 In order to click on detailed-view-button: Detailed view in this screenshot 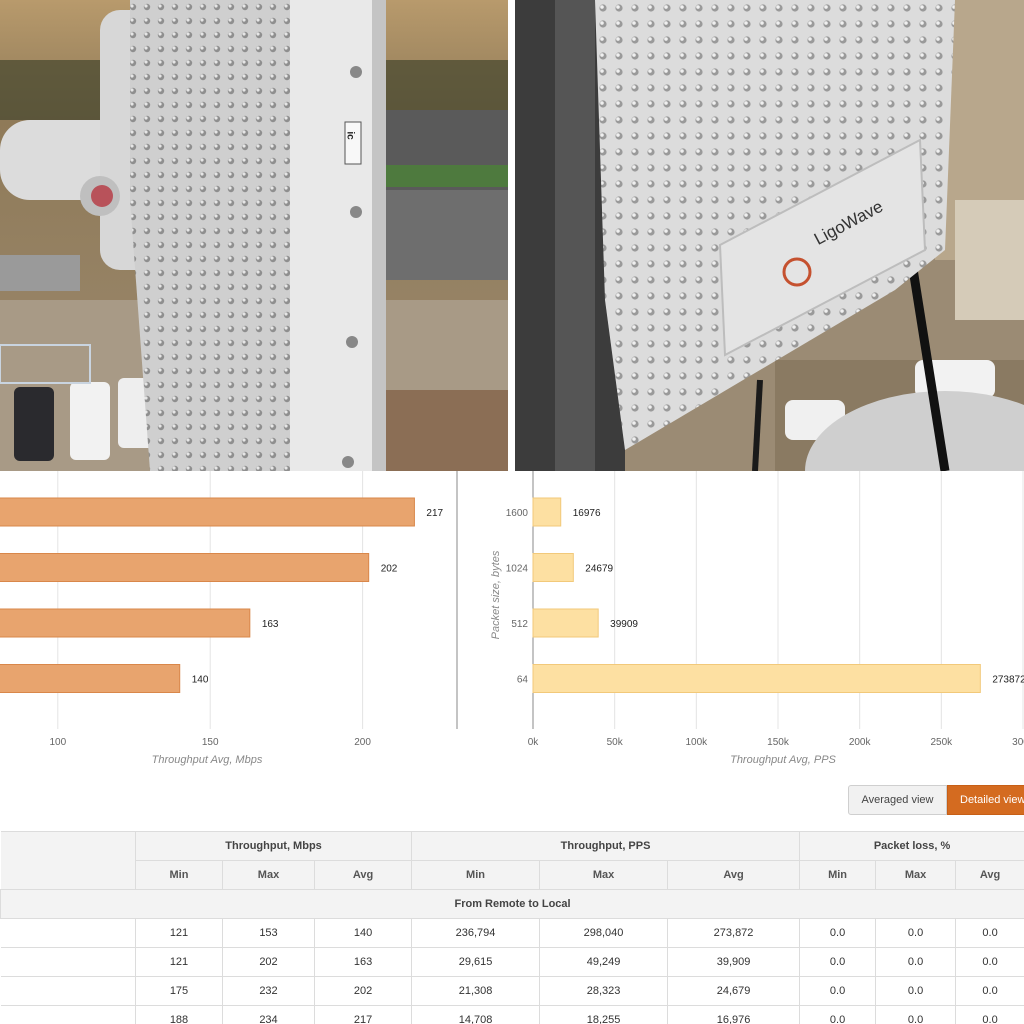, I will do `click(985, 800)`.